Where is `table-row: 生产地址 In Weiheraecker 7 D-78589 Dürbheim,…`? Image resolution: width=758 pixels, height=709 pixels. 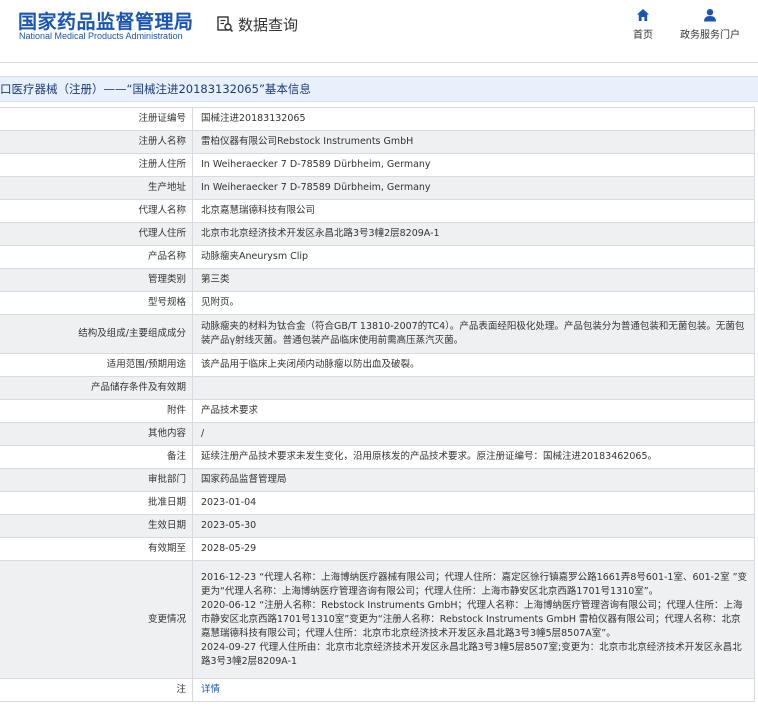 table-row: 生产地址 In Weiheraecker 7 D-78589 Dürbheim,… is located at coordinates (377, 188).